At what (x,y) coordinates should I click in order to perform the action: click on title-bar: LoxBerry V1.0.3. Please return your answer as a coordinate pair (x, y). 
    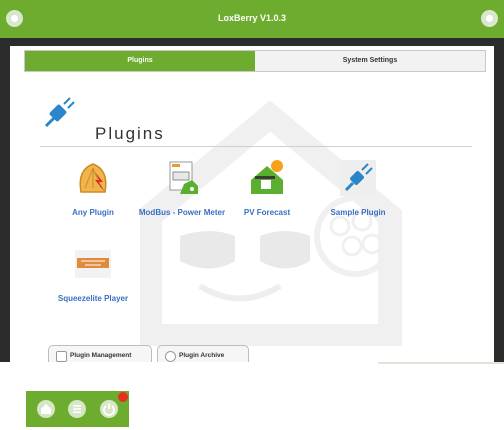
    Looking at the image, I should click on (252, 19).